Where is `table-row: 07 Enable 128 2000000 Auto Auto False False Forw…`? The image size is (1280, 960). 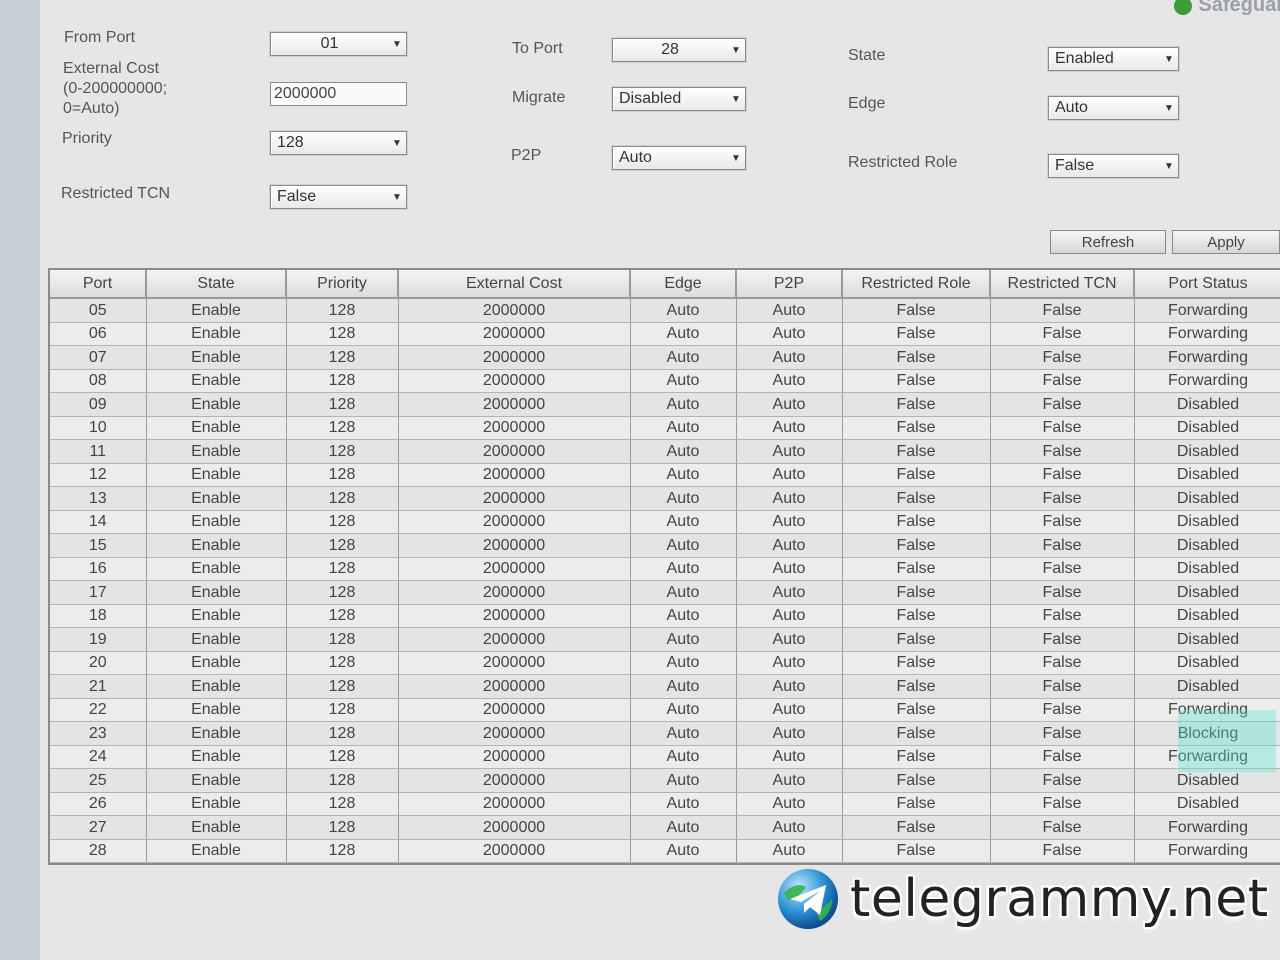 table-row: 07 Enable 128 2000000 Auto Auto False False Forw… is located at coordinates (665, 357).